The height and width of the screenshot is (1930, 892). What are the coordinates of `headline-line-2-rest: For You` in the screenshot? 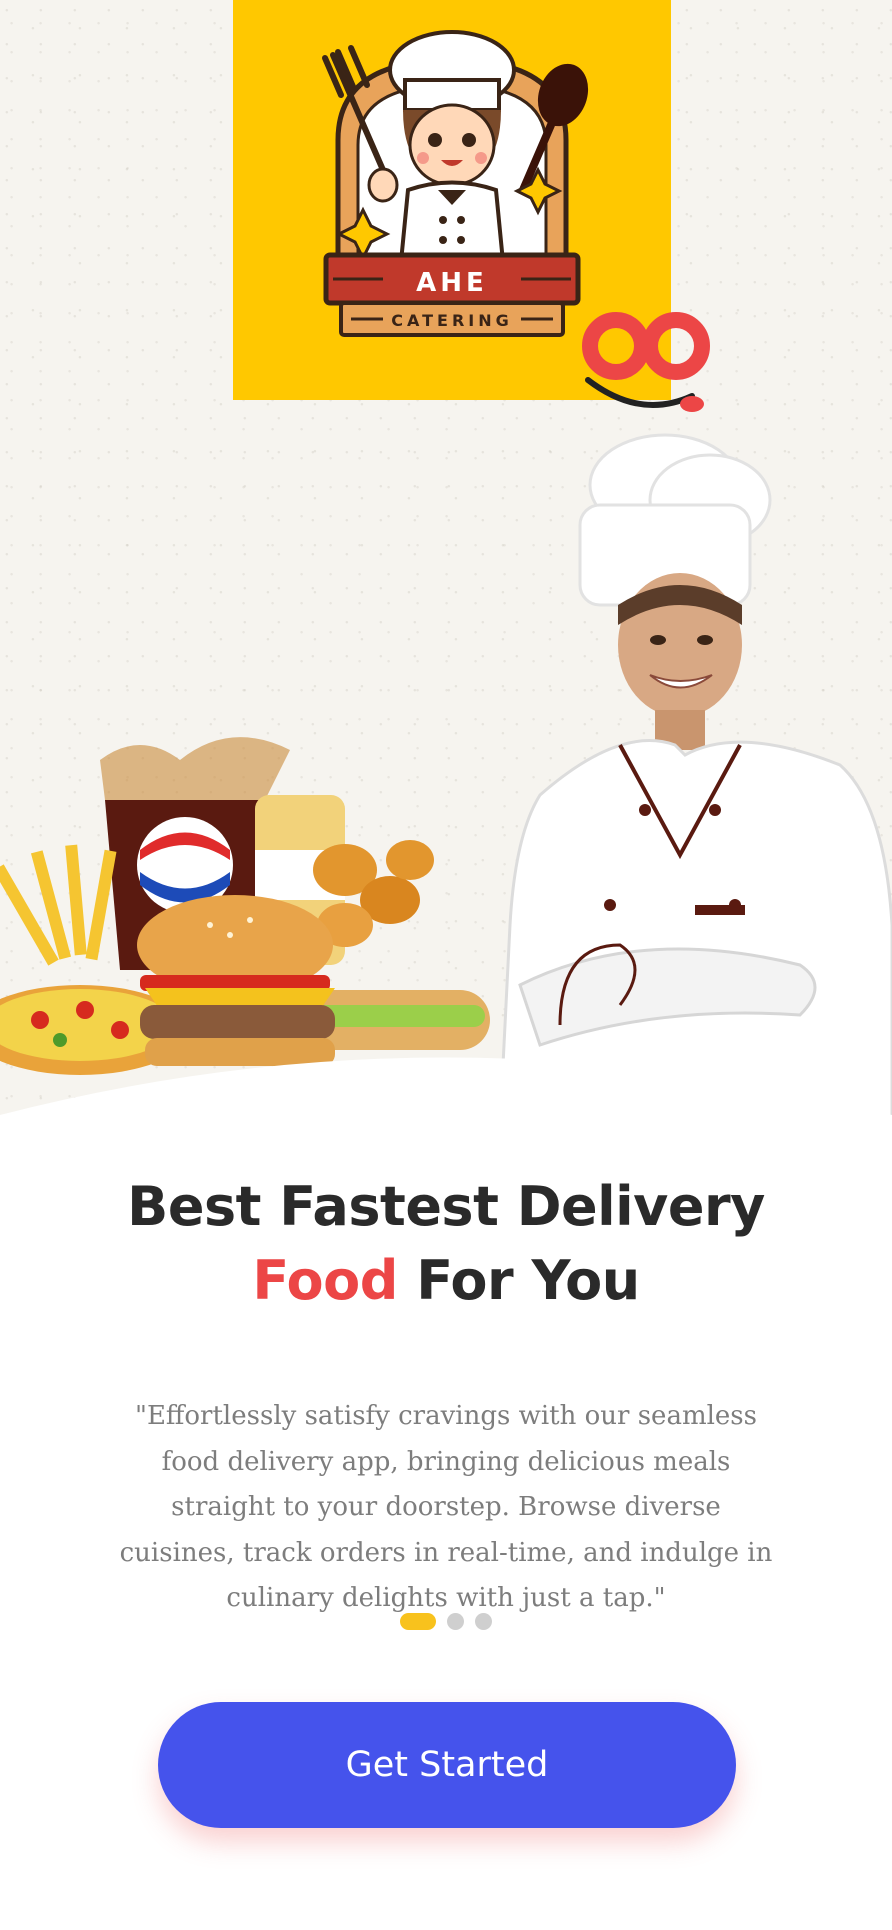 It's located at (518, 1280).